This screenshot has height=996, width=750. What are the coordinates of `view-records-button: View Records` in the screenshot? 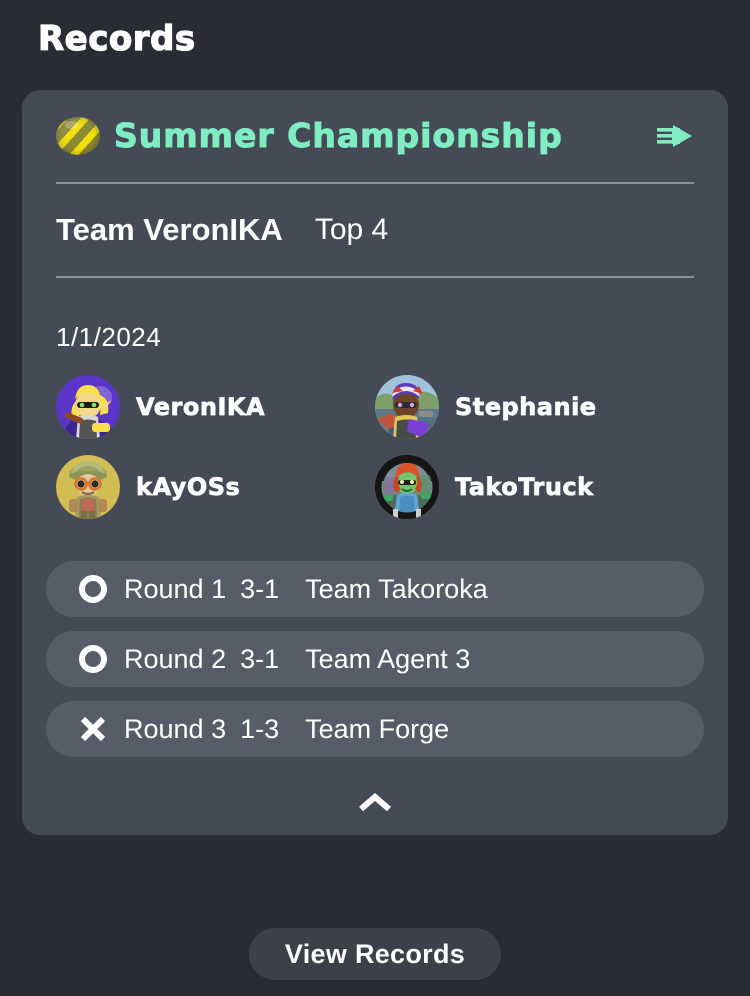 It's located at (375, 954).